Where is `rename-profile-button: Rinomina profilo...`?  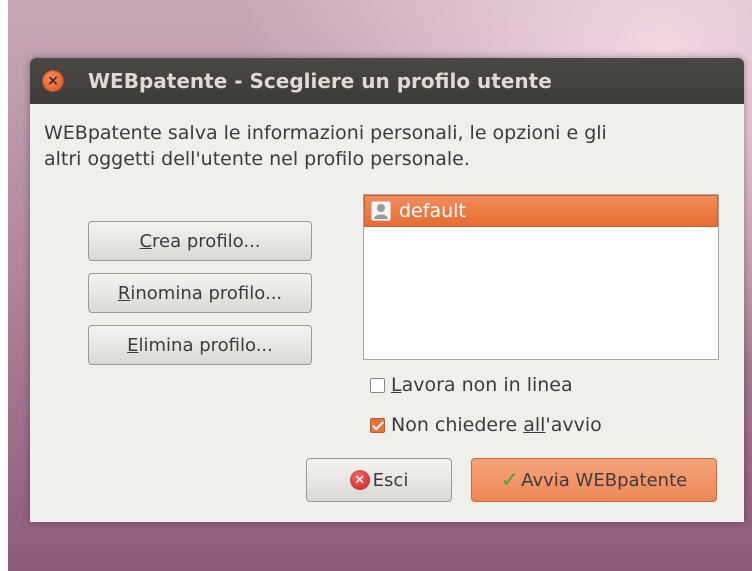
rename-profile-button: Rinomina profilo... is located at coordinates (200, 293).